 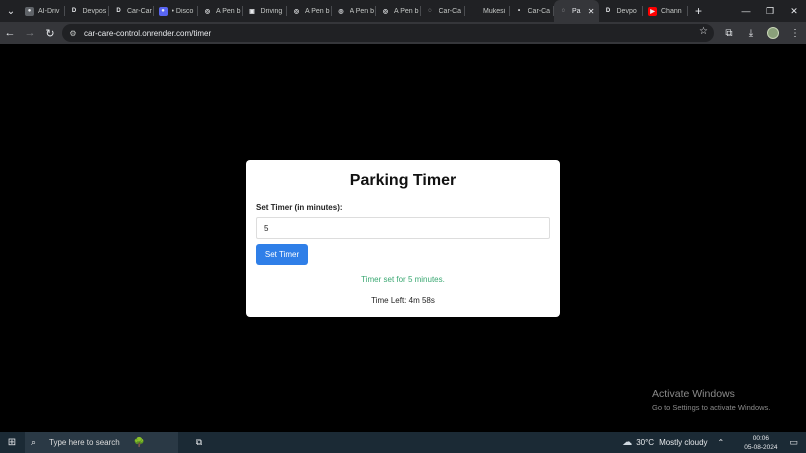 I want to click on window-controls: — ❐ ✕, so click(x=770, y=11).